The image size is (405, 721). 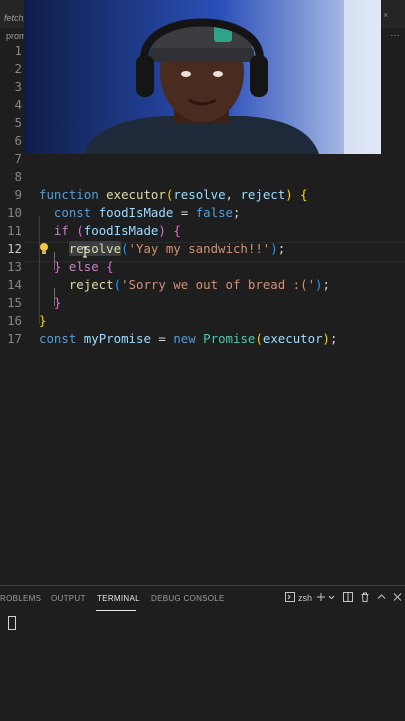 I want to click on terminal-shell-label: zsh, so click(x=305, y=598).